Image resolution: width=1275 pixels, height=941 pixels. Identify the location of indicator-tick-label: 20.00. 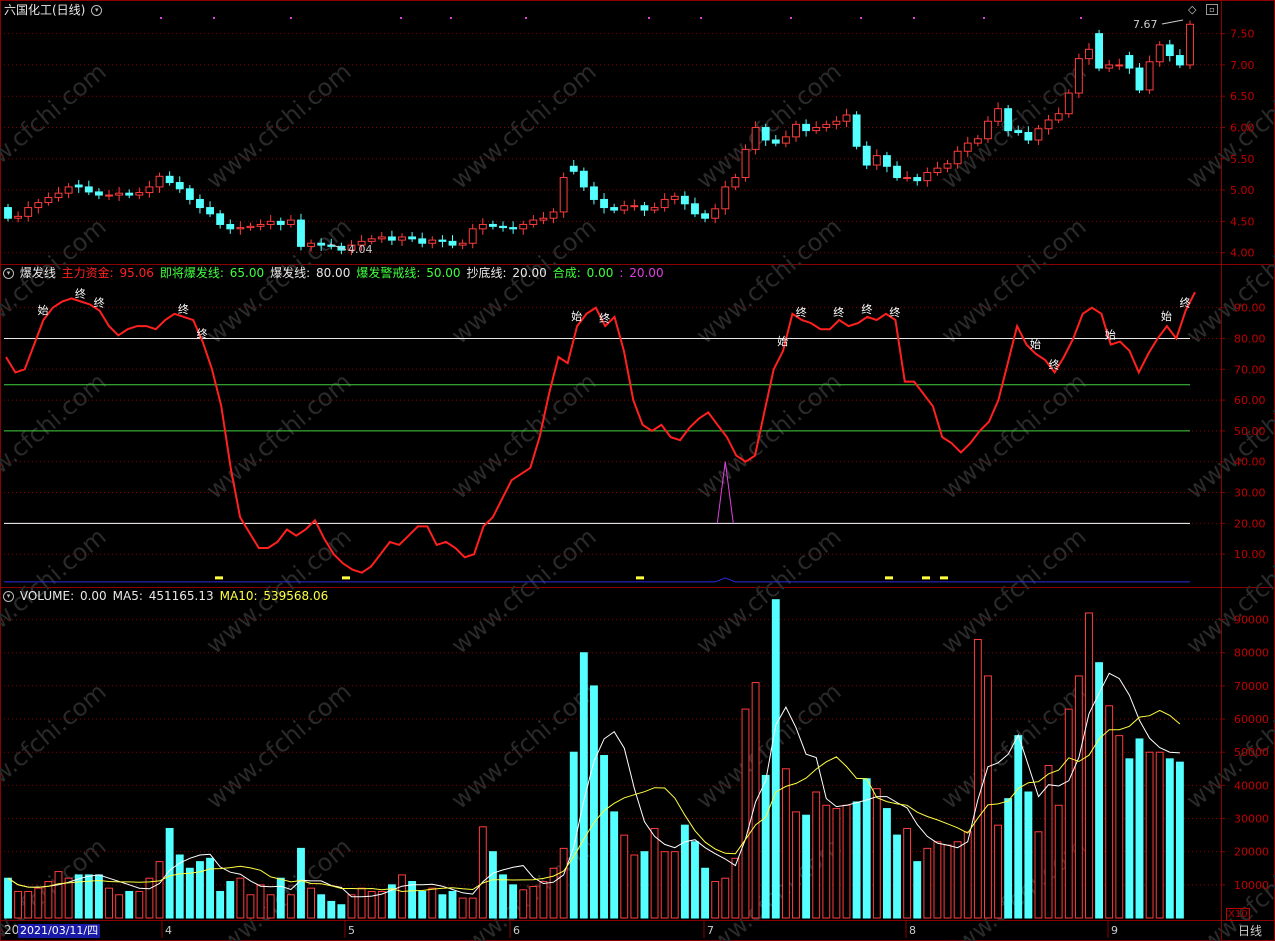
(1250, 523).